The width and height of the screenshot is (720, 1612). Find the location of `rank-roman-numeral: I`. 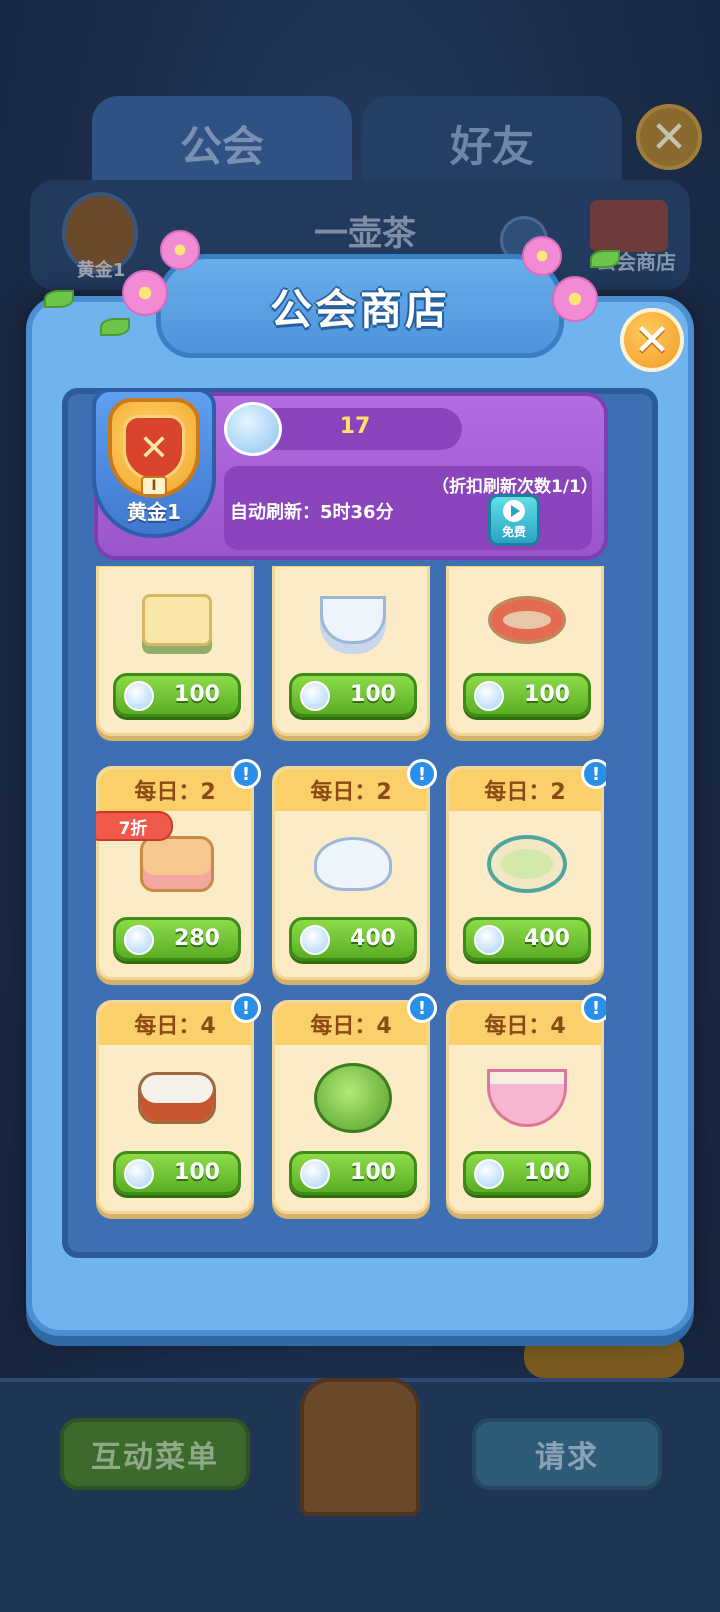

rank-roman-numeral: I is located at coordinates (154, 486).